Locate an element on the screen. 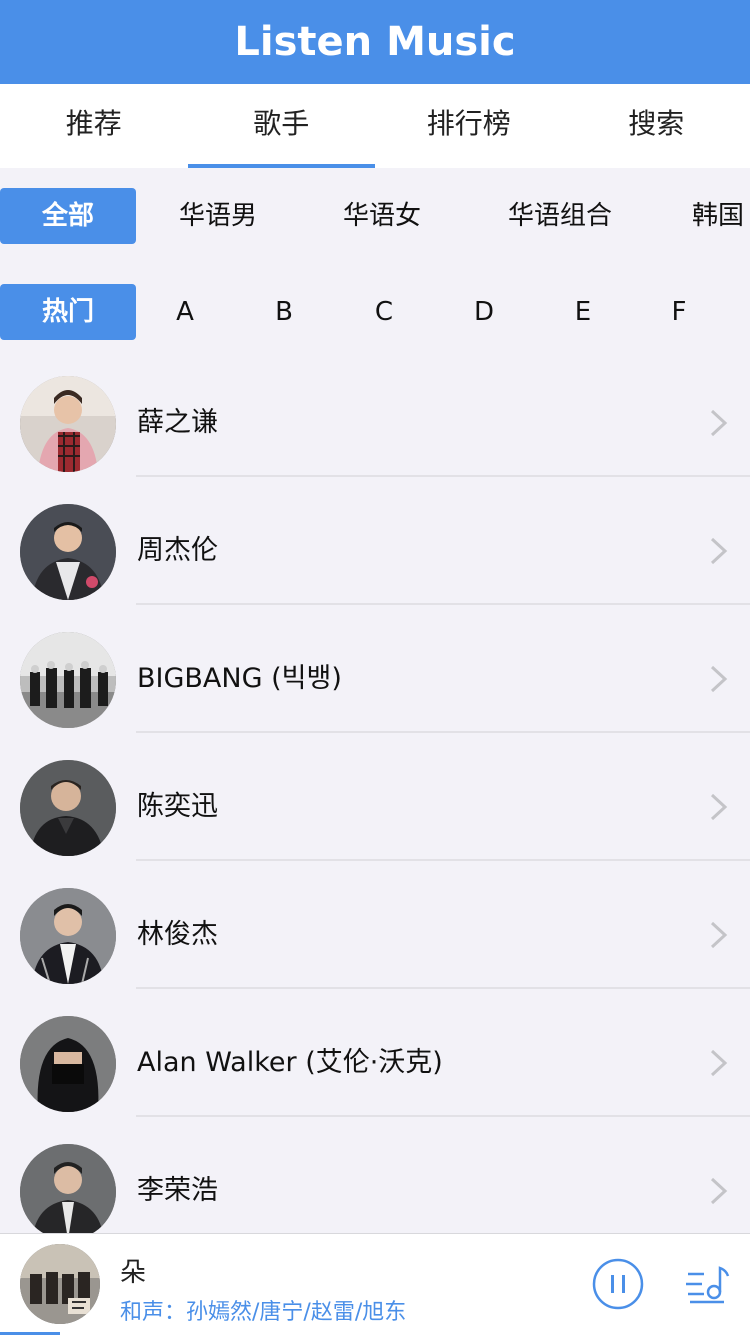  letter-a: A is located at coordinates (185, 312).